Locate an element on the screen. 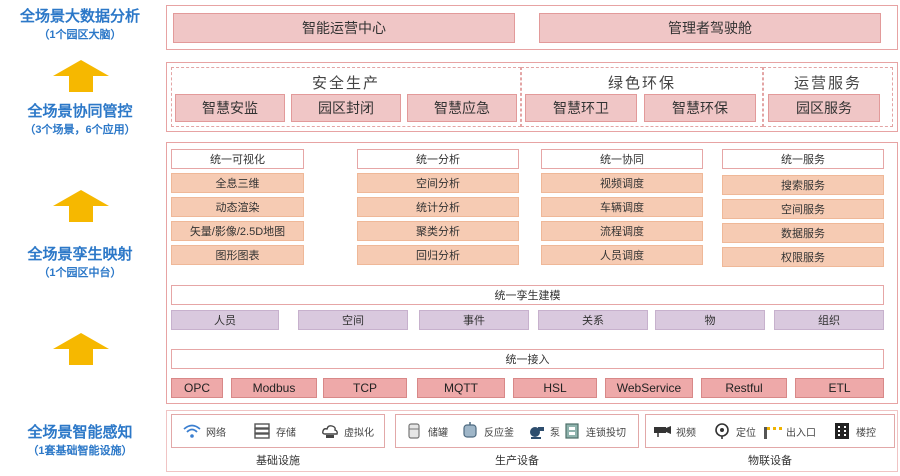 The height and width of the screenshot is (476, 900). protocol-label: HSL is located at coordinates (555, 388).